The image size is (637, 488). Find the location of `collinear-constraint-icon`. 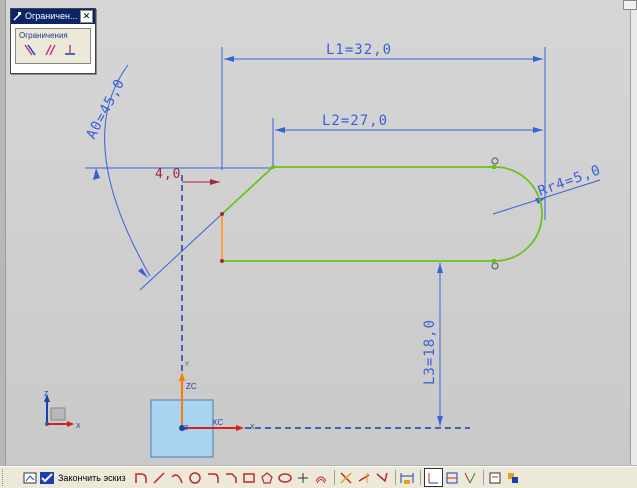

collinear-constraint-icon is located at coordinates (50, 50).